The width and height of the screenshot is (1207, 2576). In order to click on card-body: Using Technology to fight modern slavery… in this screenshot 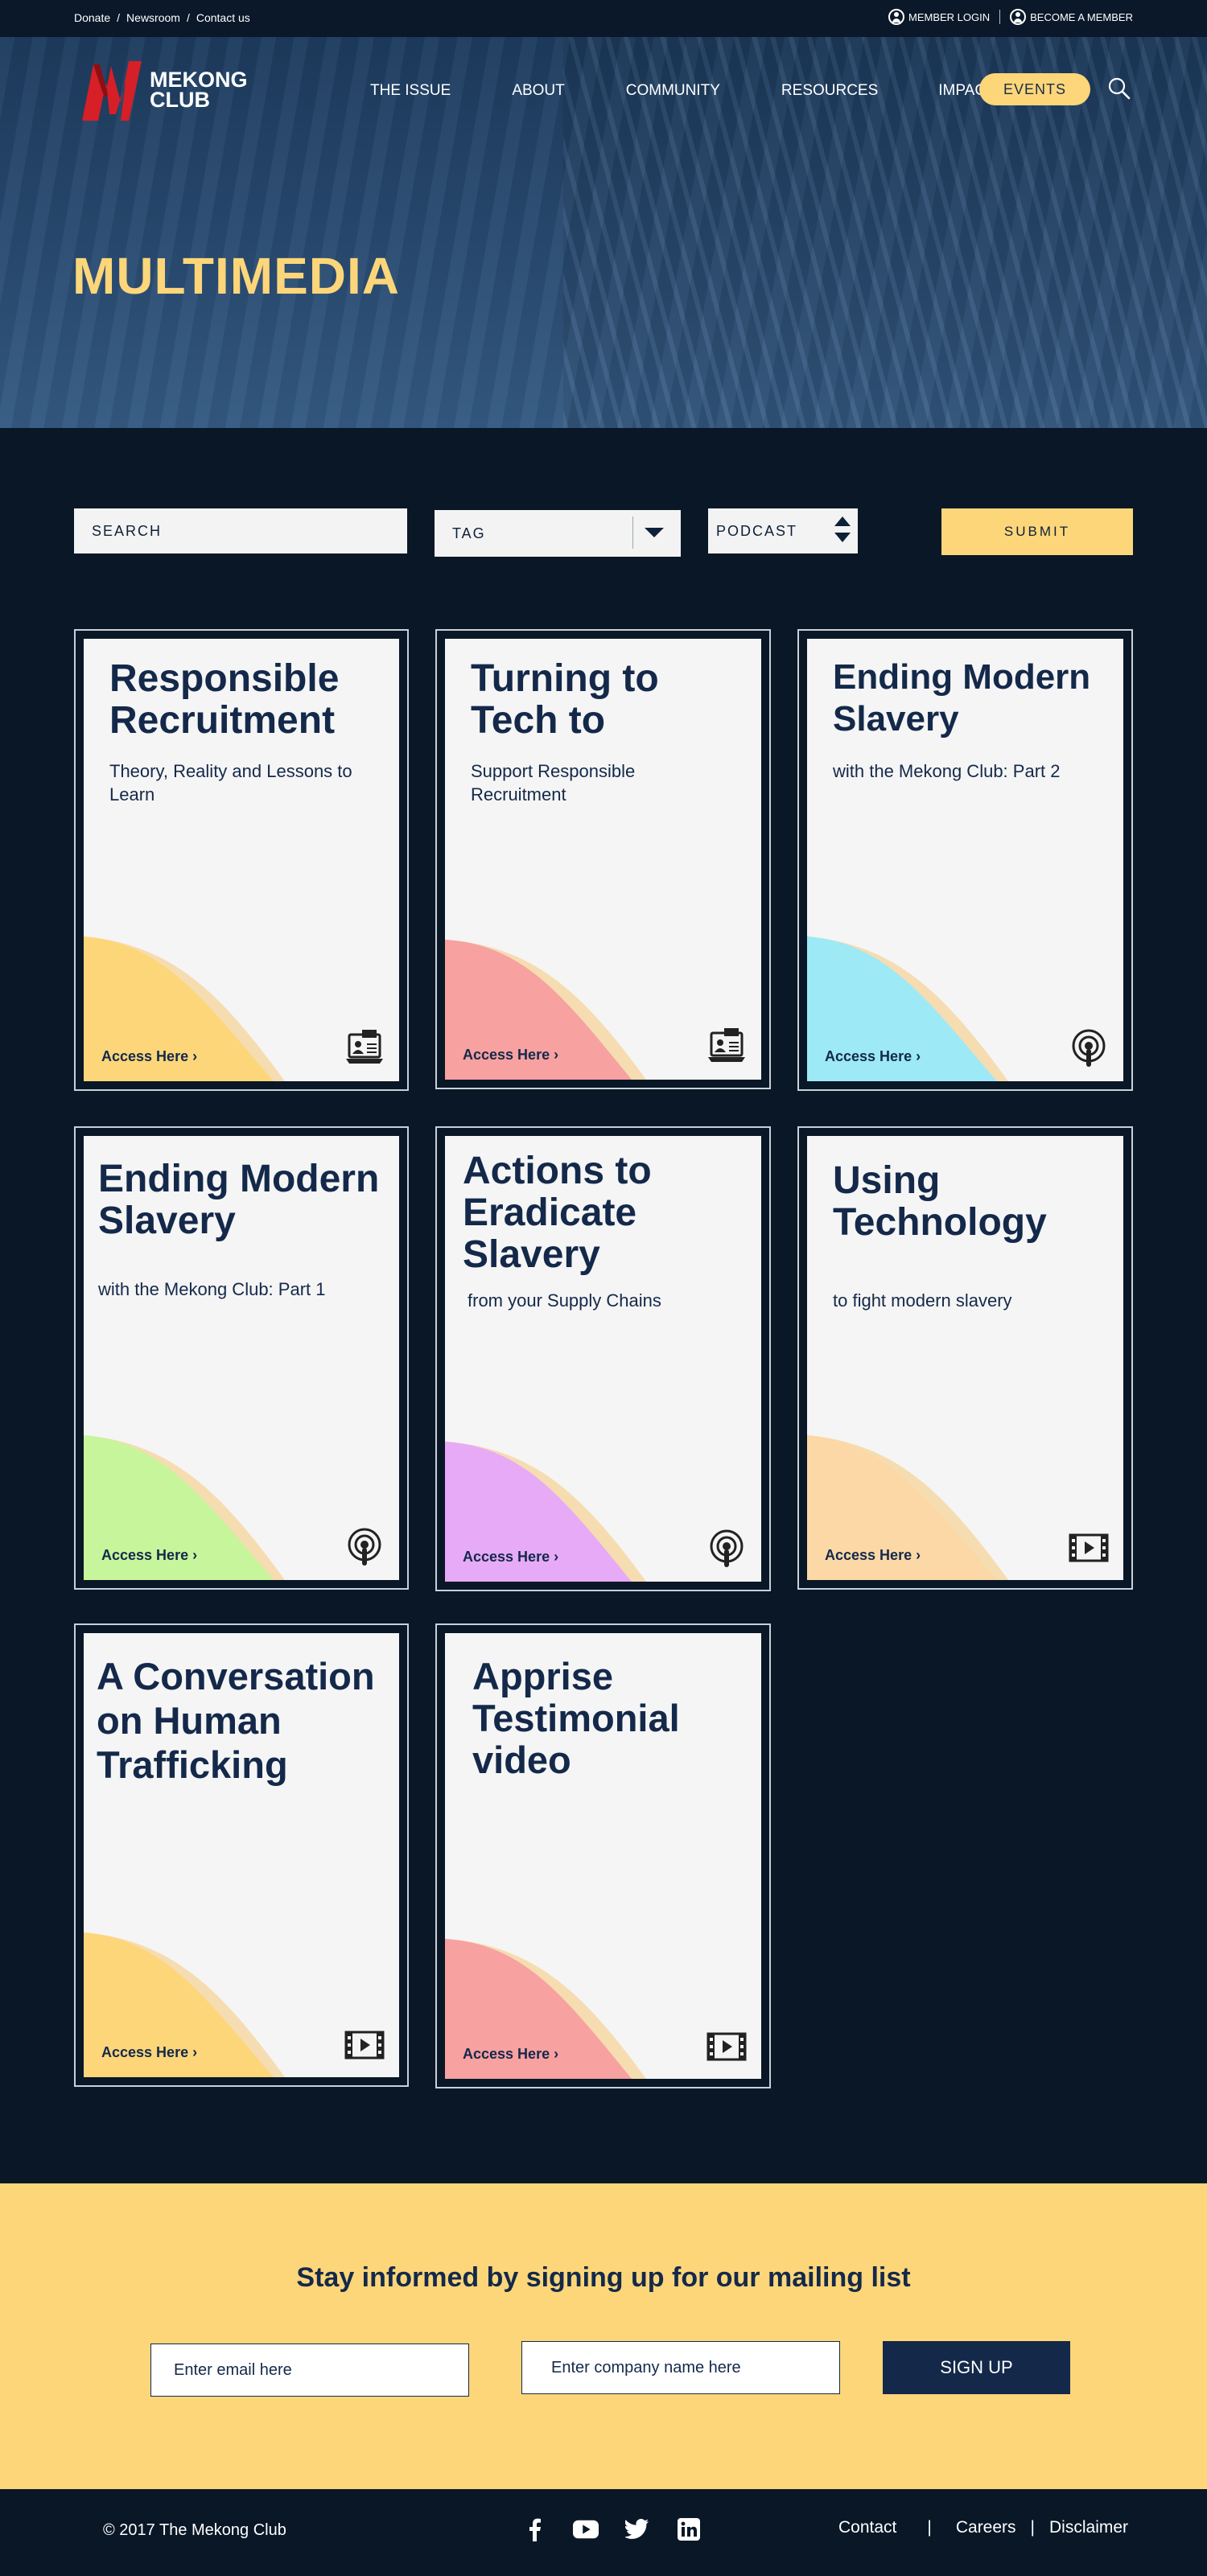, I will do `click(965, 1358)`.